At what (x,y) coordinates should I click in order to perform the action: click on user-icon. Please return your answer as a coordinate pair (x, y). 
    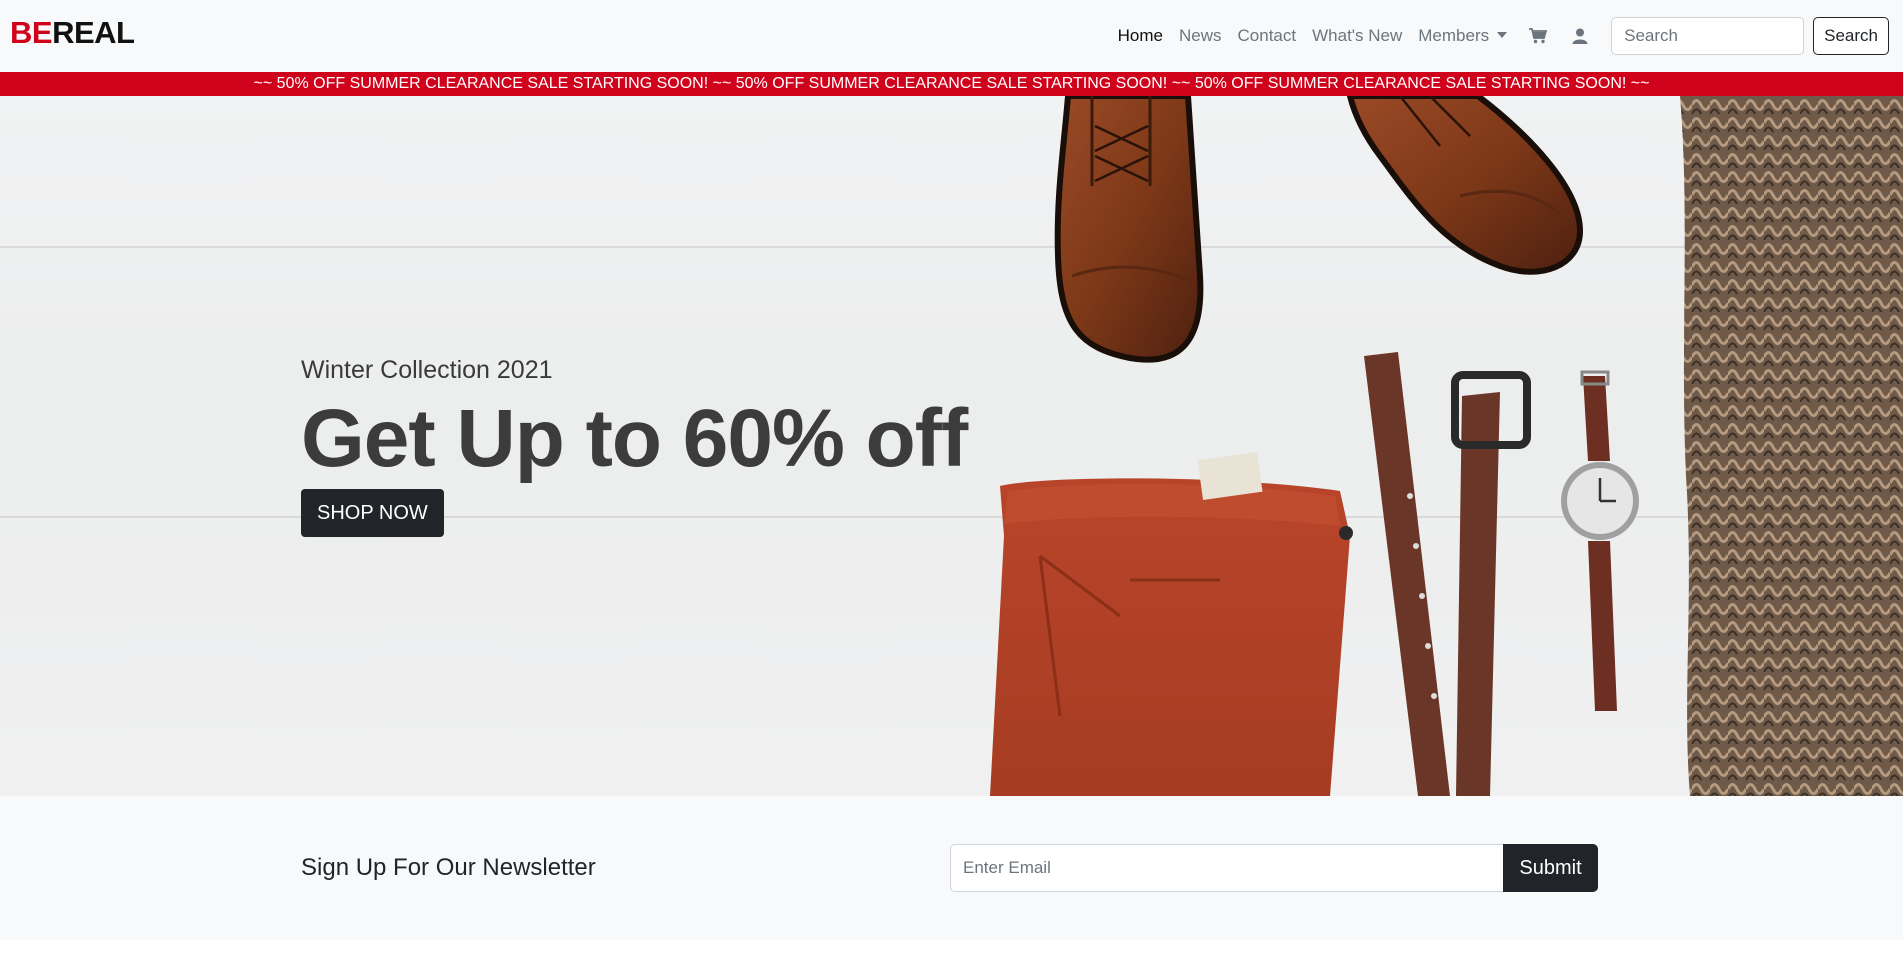
    Looking at the image, I should click on (1580, 36).